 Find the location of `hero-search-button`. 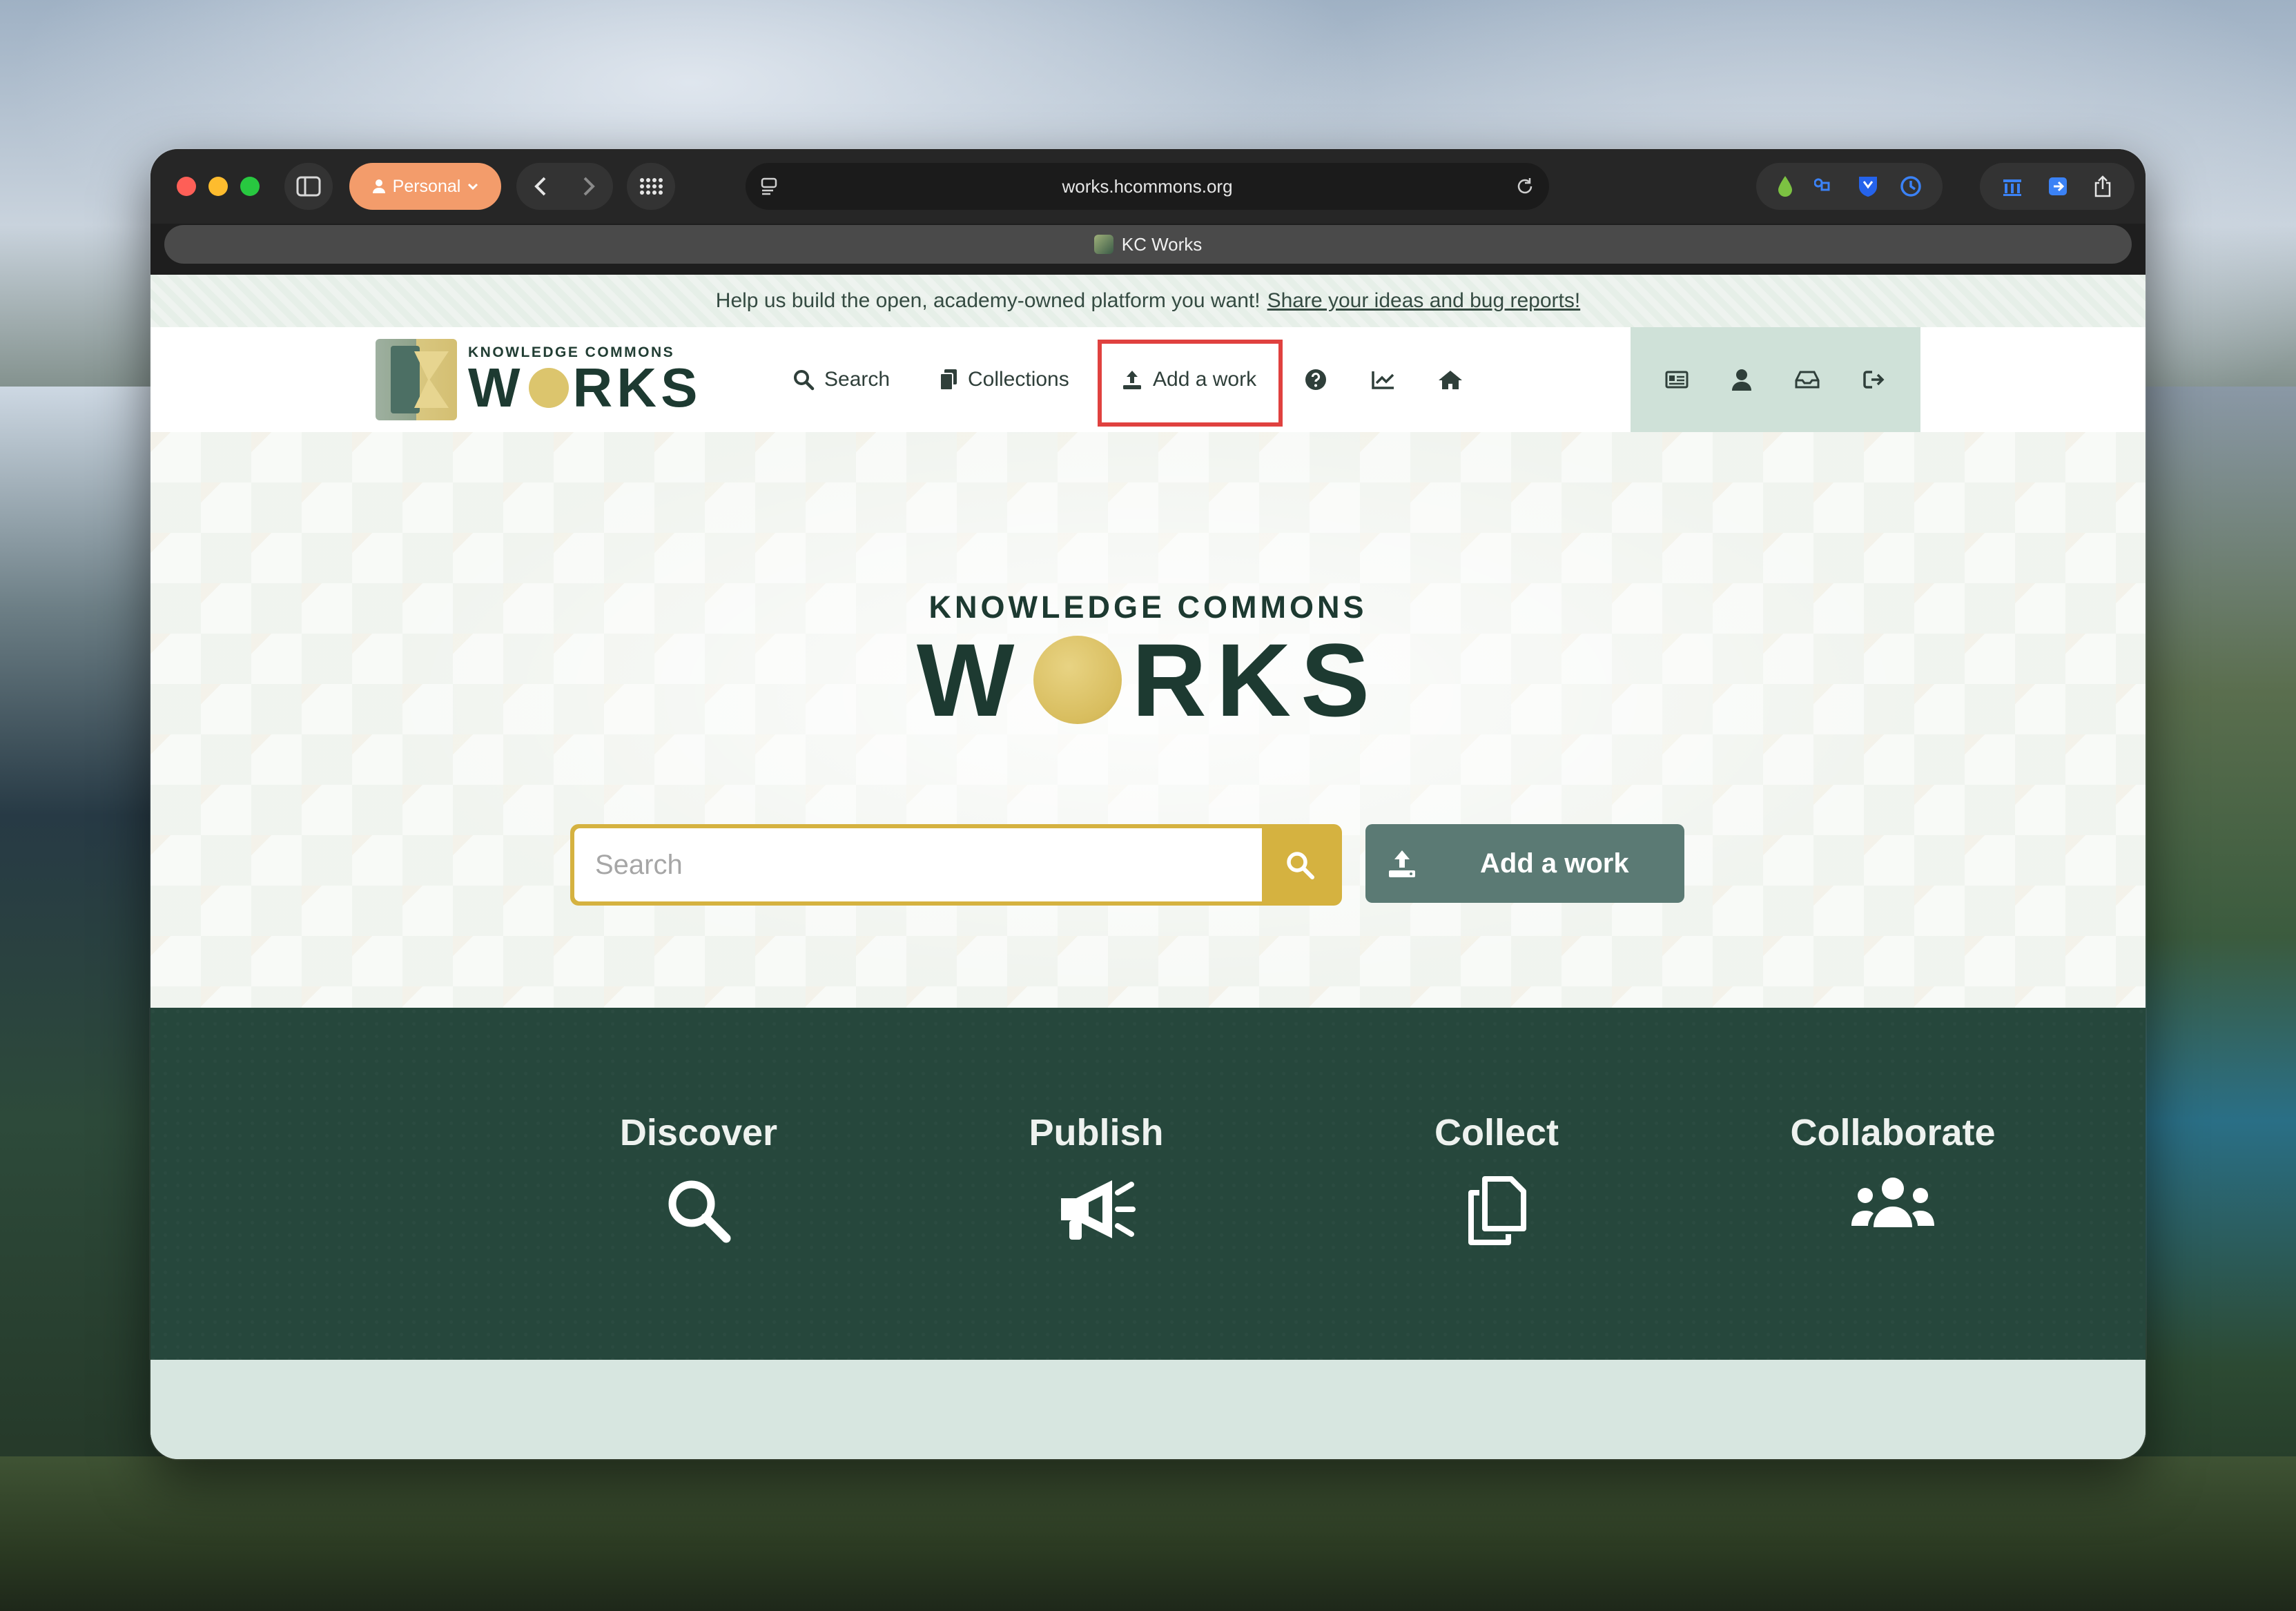

hero-search-button is located at coordinates (1300, 864).